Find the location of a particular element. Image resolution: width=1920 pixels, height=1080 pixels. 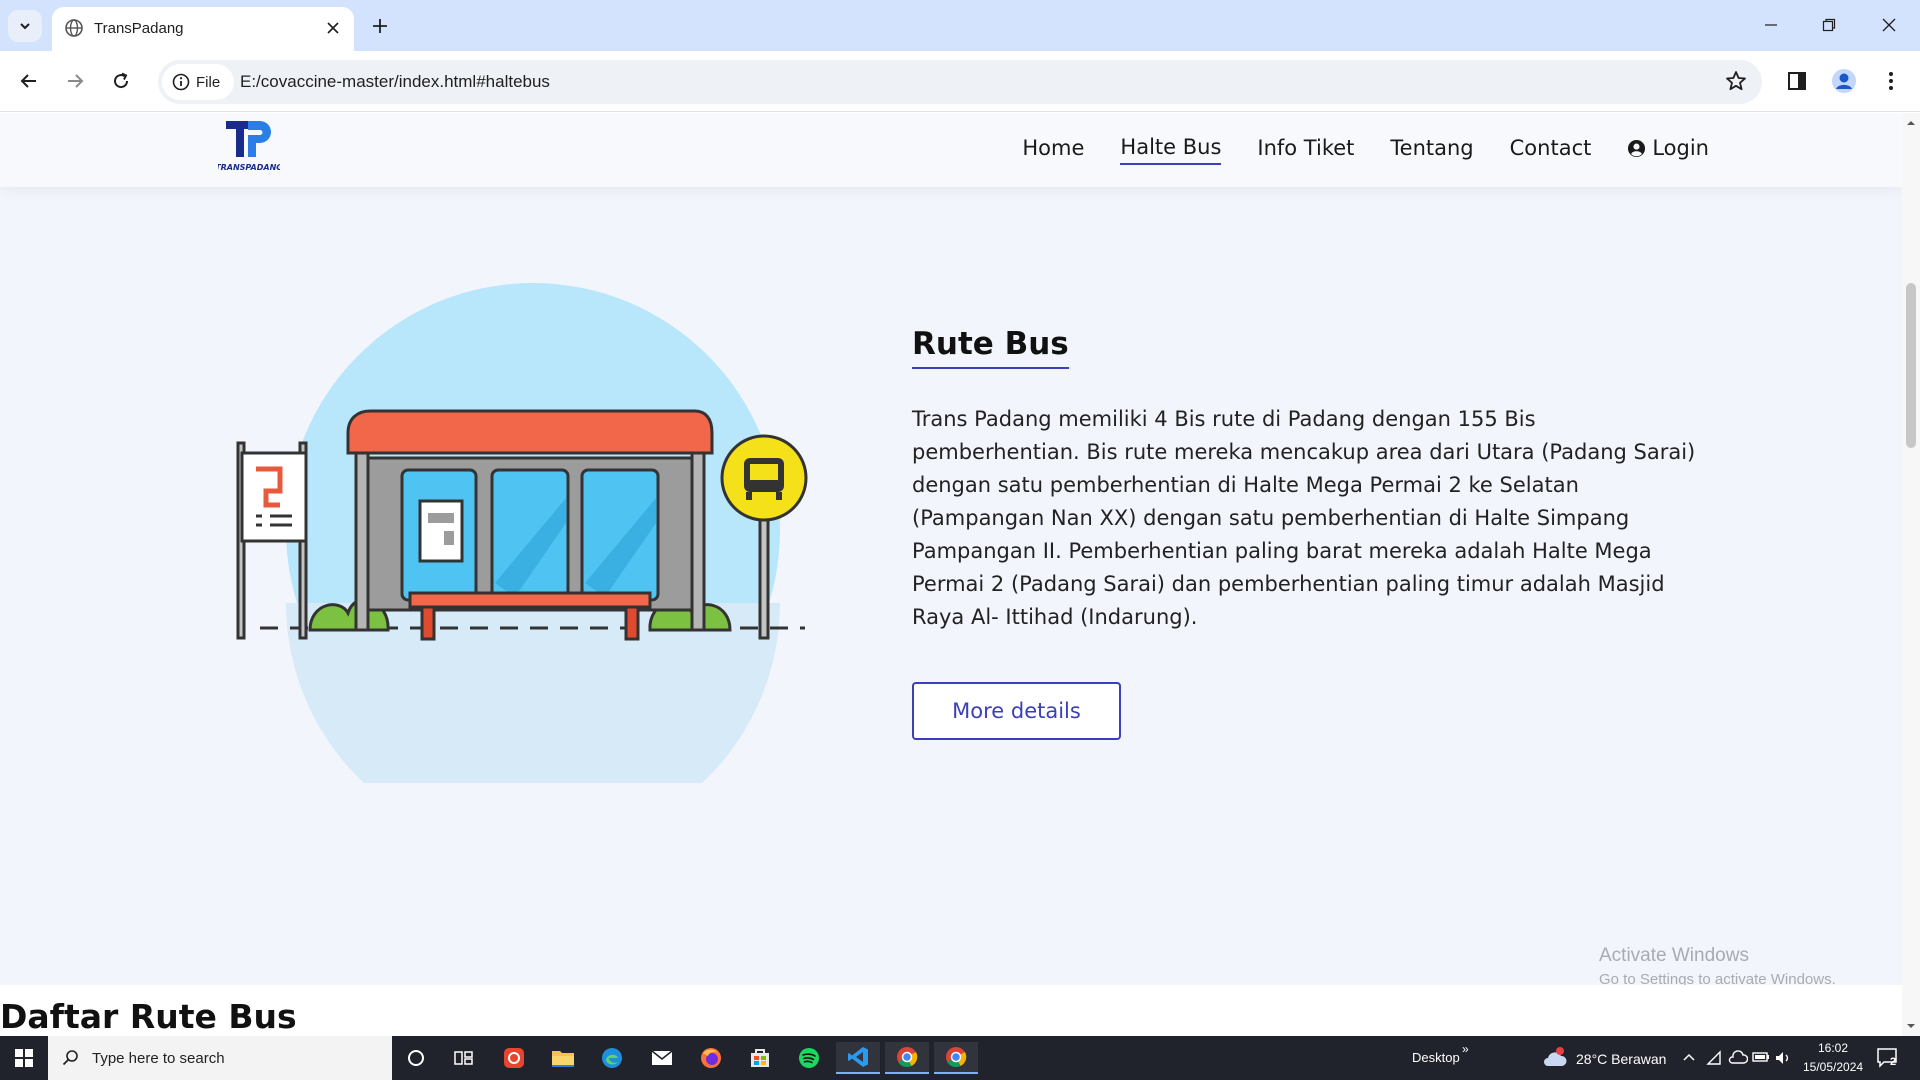

weather-text: 28°C Berawan is located at coordinates (1621, 1059).